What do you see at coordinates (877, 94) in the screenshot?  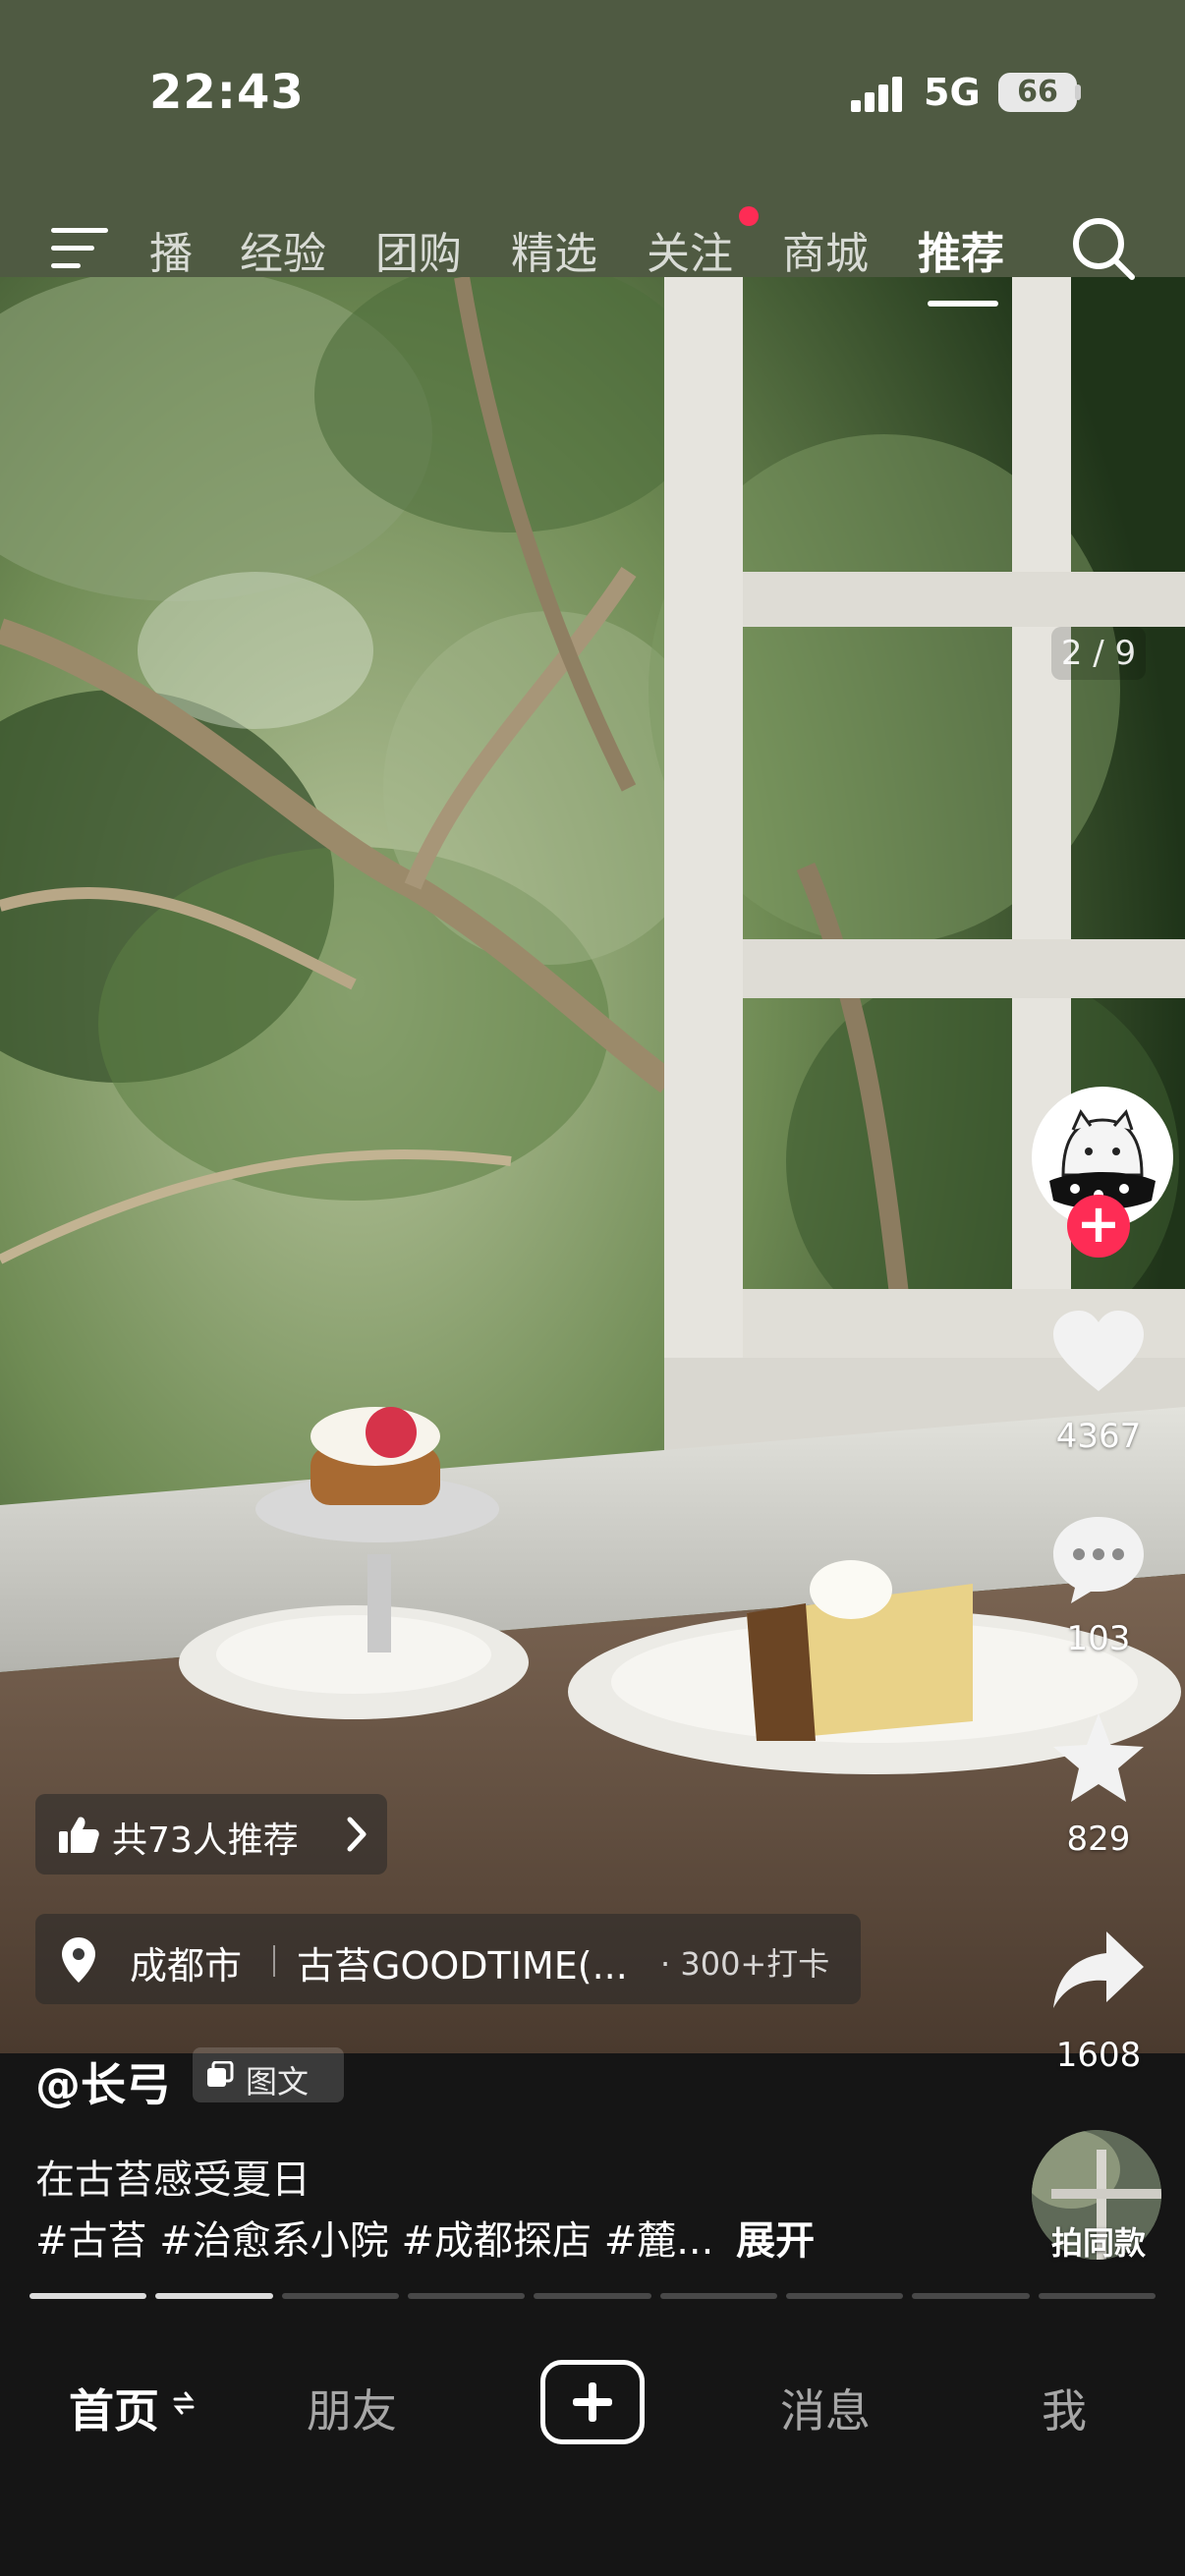 I see `signal-icon` at bounding box center [877, 94].